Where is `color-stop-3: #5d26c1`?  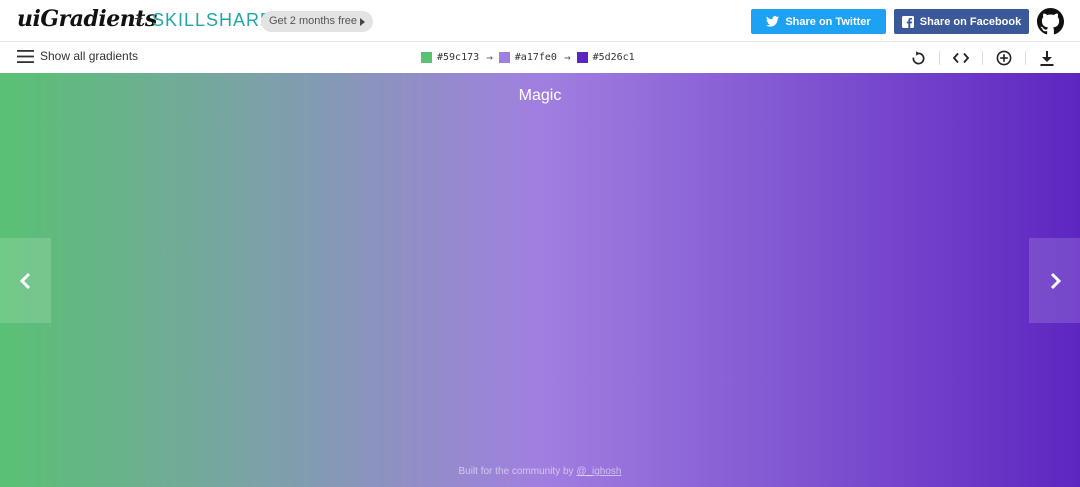
color-stop-3: #5d26c1 is located at coordinates (605, 57).